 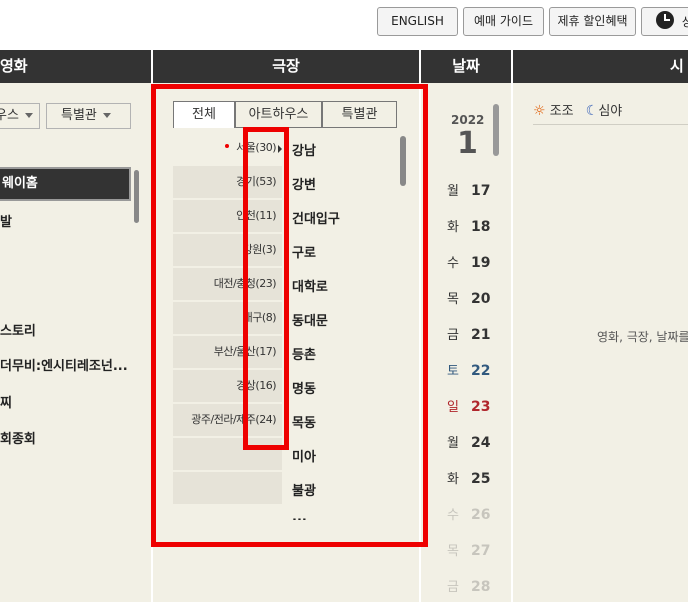 What do you see at coordinates (286, 66) in the screenshot?
I see `theater-column-header: 극장` at bounding box center [286, 66].